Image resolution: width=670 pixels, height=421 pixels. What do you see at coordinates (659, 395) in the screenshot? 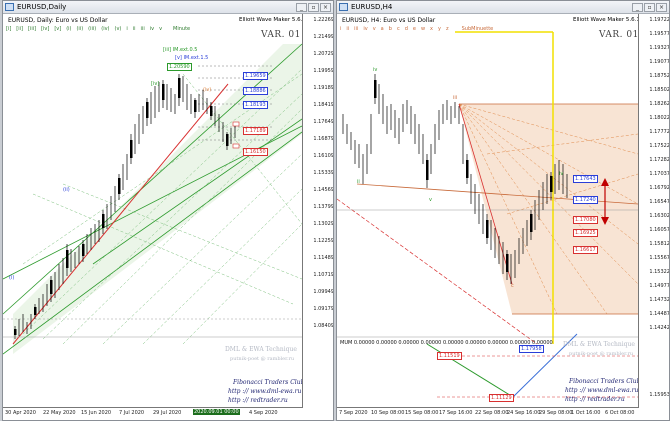
I see `price-tick: 1.15953` at bounding box center [659, 395].